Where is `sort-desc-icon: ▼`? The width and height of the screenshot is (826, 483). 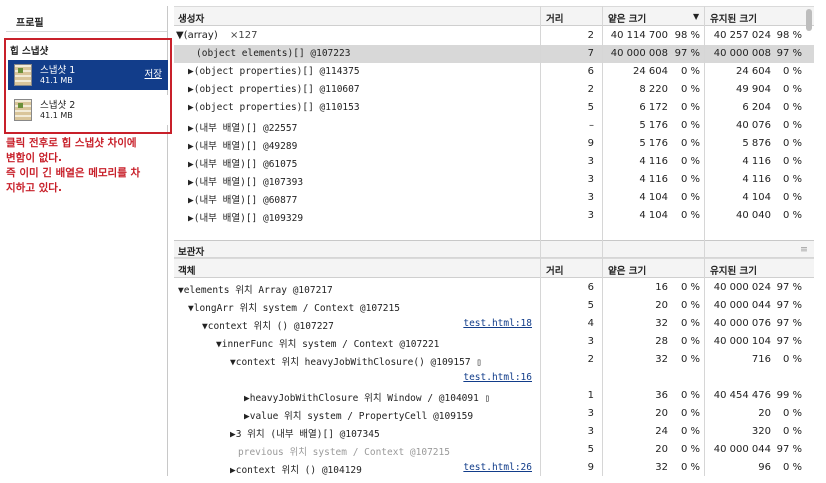
sort-desc-icon: ▼ is located at coordinates (696, 16).